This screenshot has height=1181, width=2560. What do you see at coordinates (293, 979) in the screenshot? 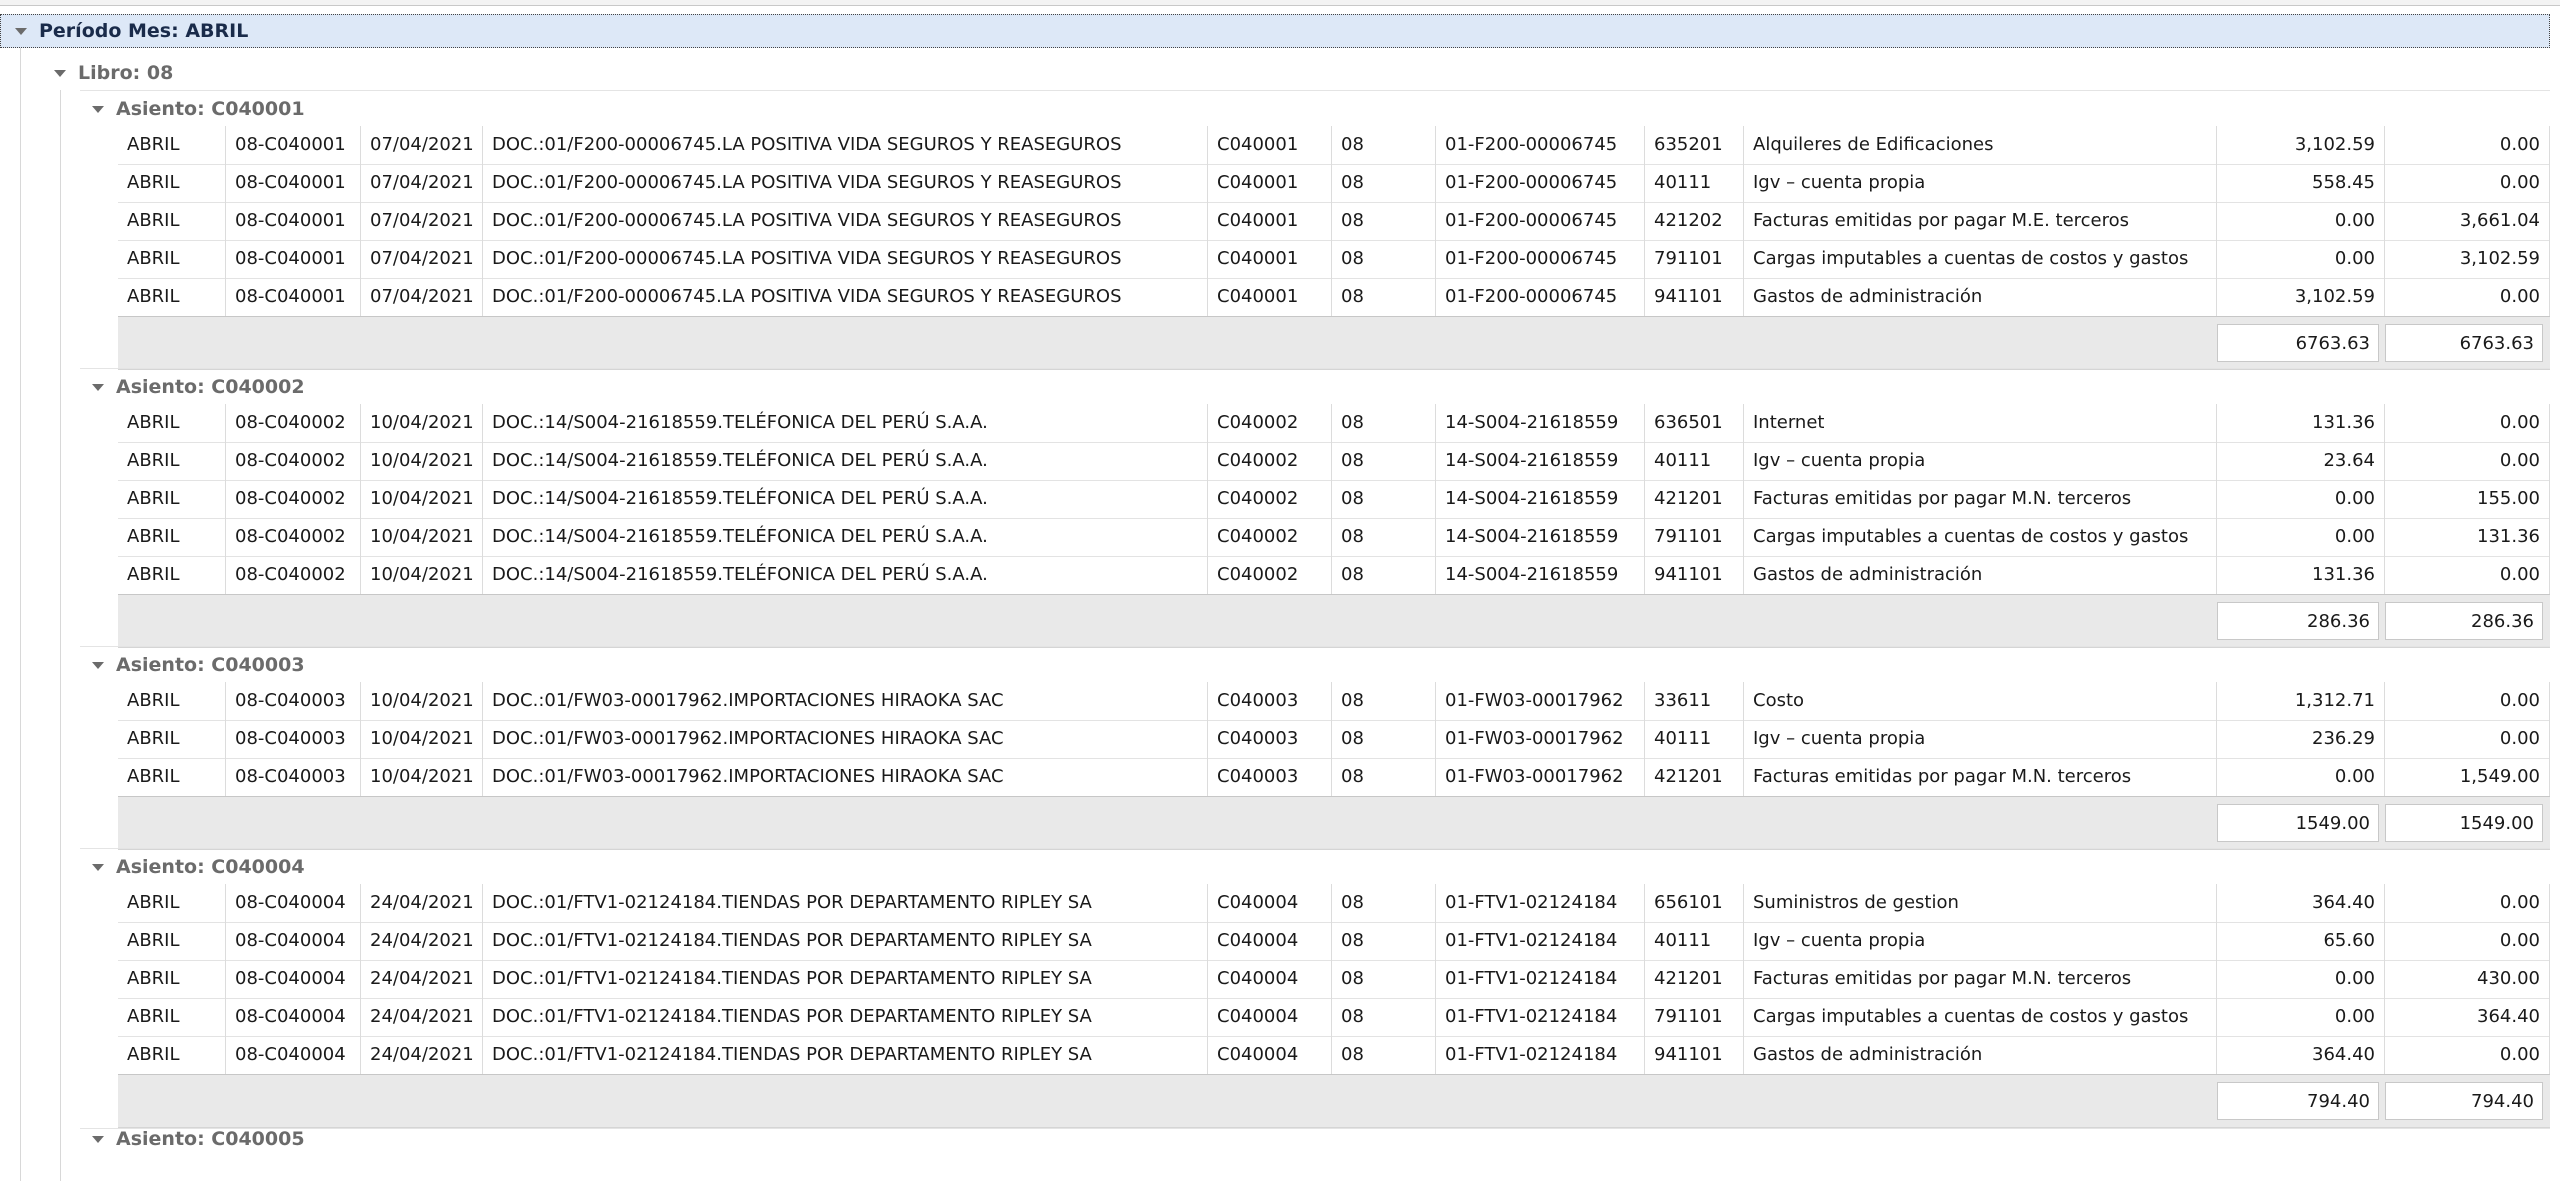
I see `cuo-cell: 08-C040004` at bounding box center [293, 979].